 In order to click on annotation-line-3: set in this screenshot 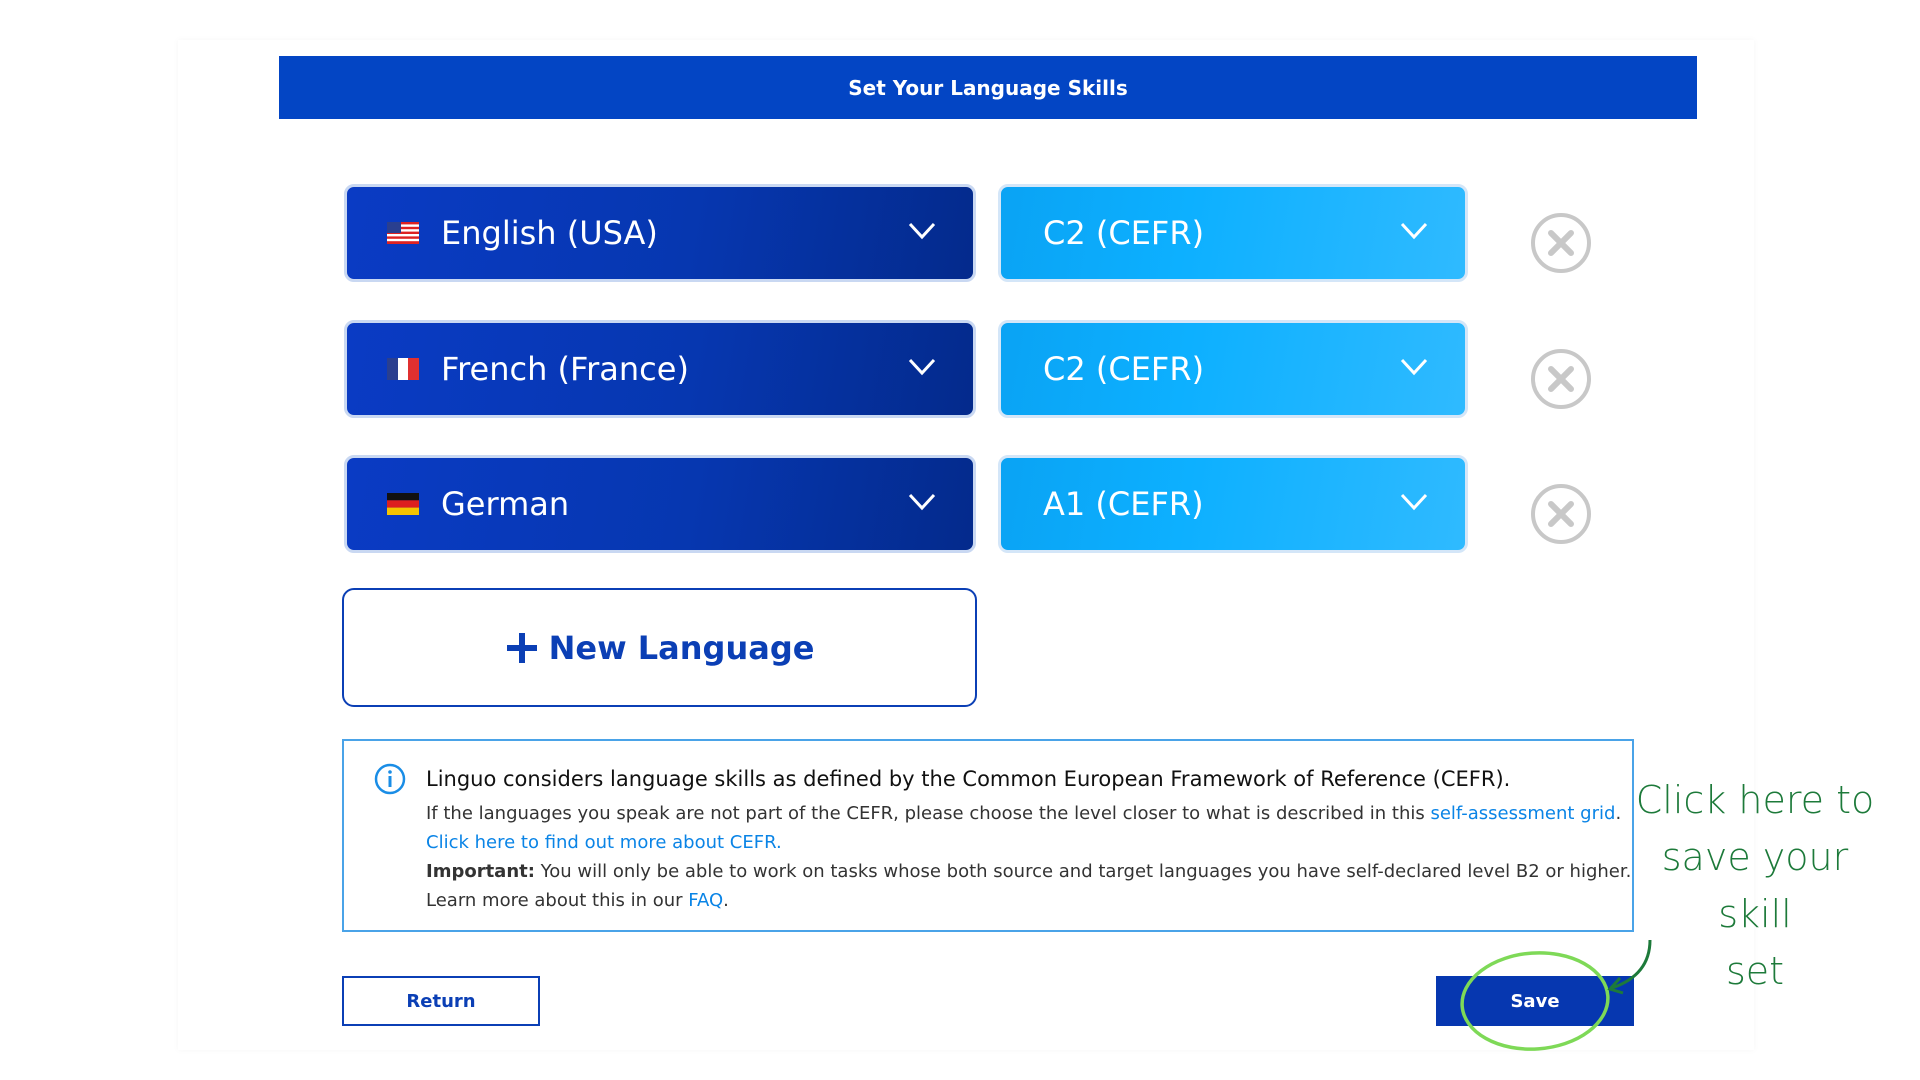, I will do `click(1755, 971)`.